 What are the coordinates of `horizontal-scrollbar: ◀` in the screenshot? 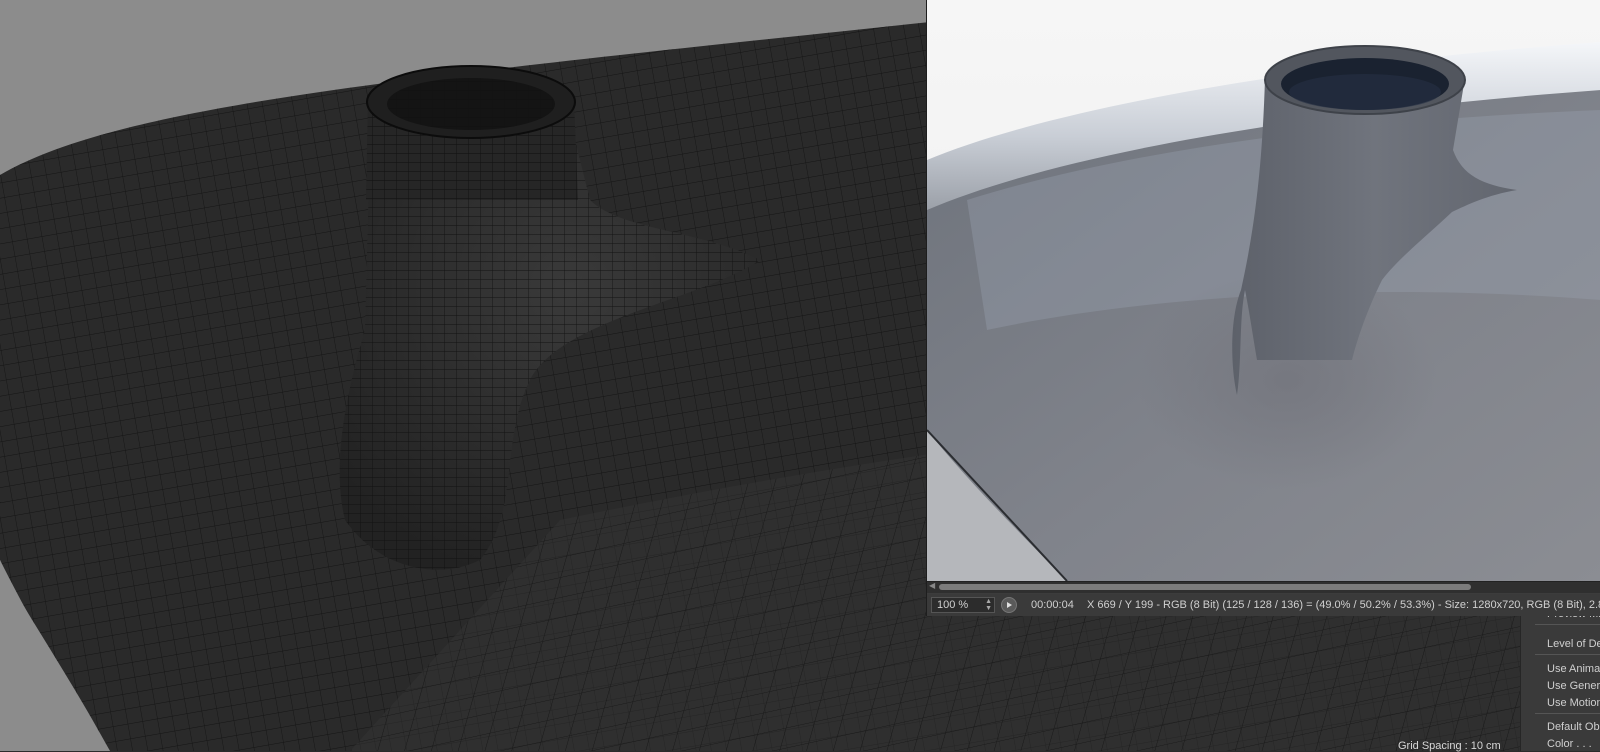 It's located at (1263, 587).